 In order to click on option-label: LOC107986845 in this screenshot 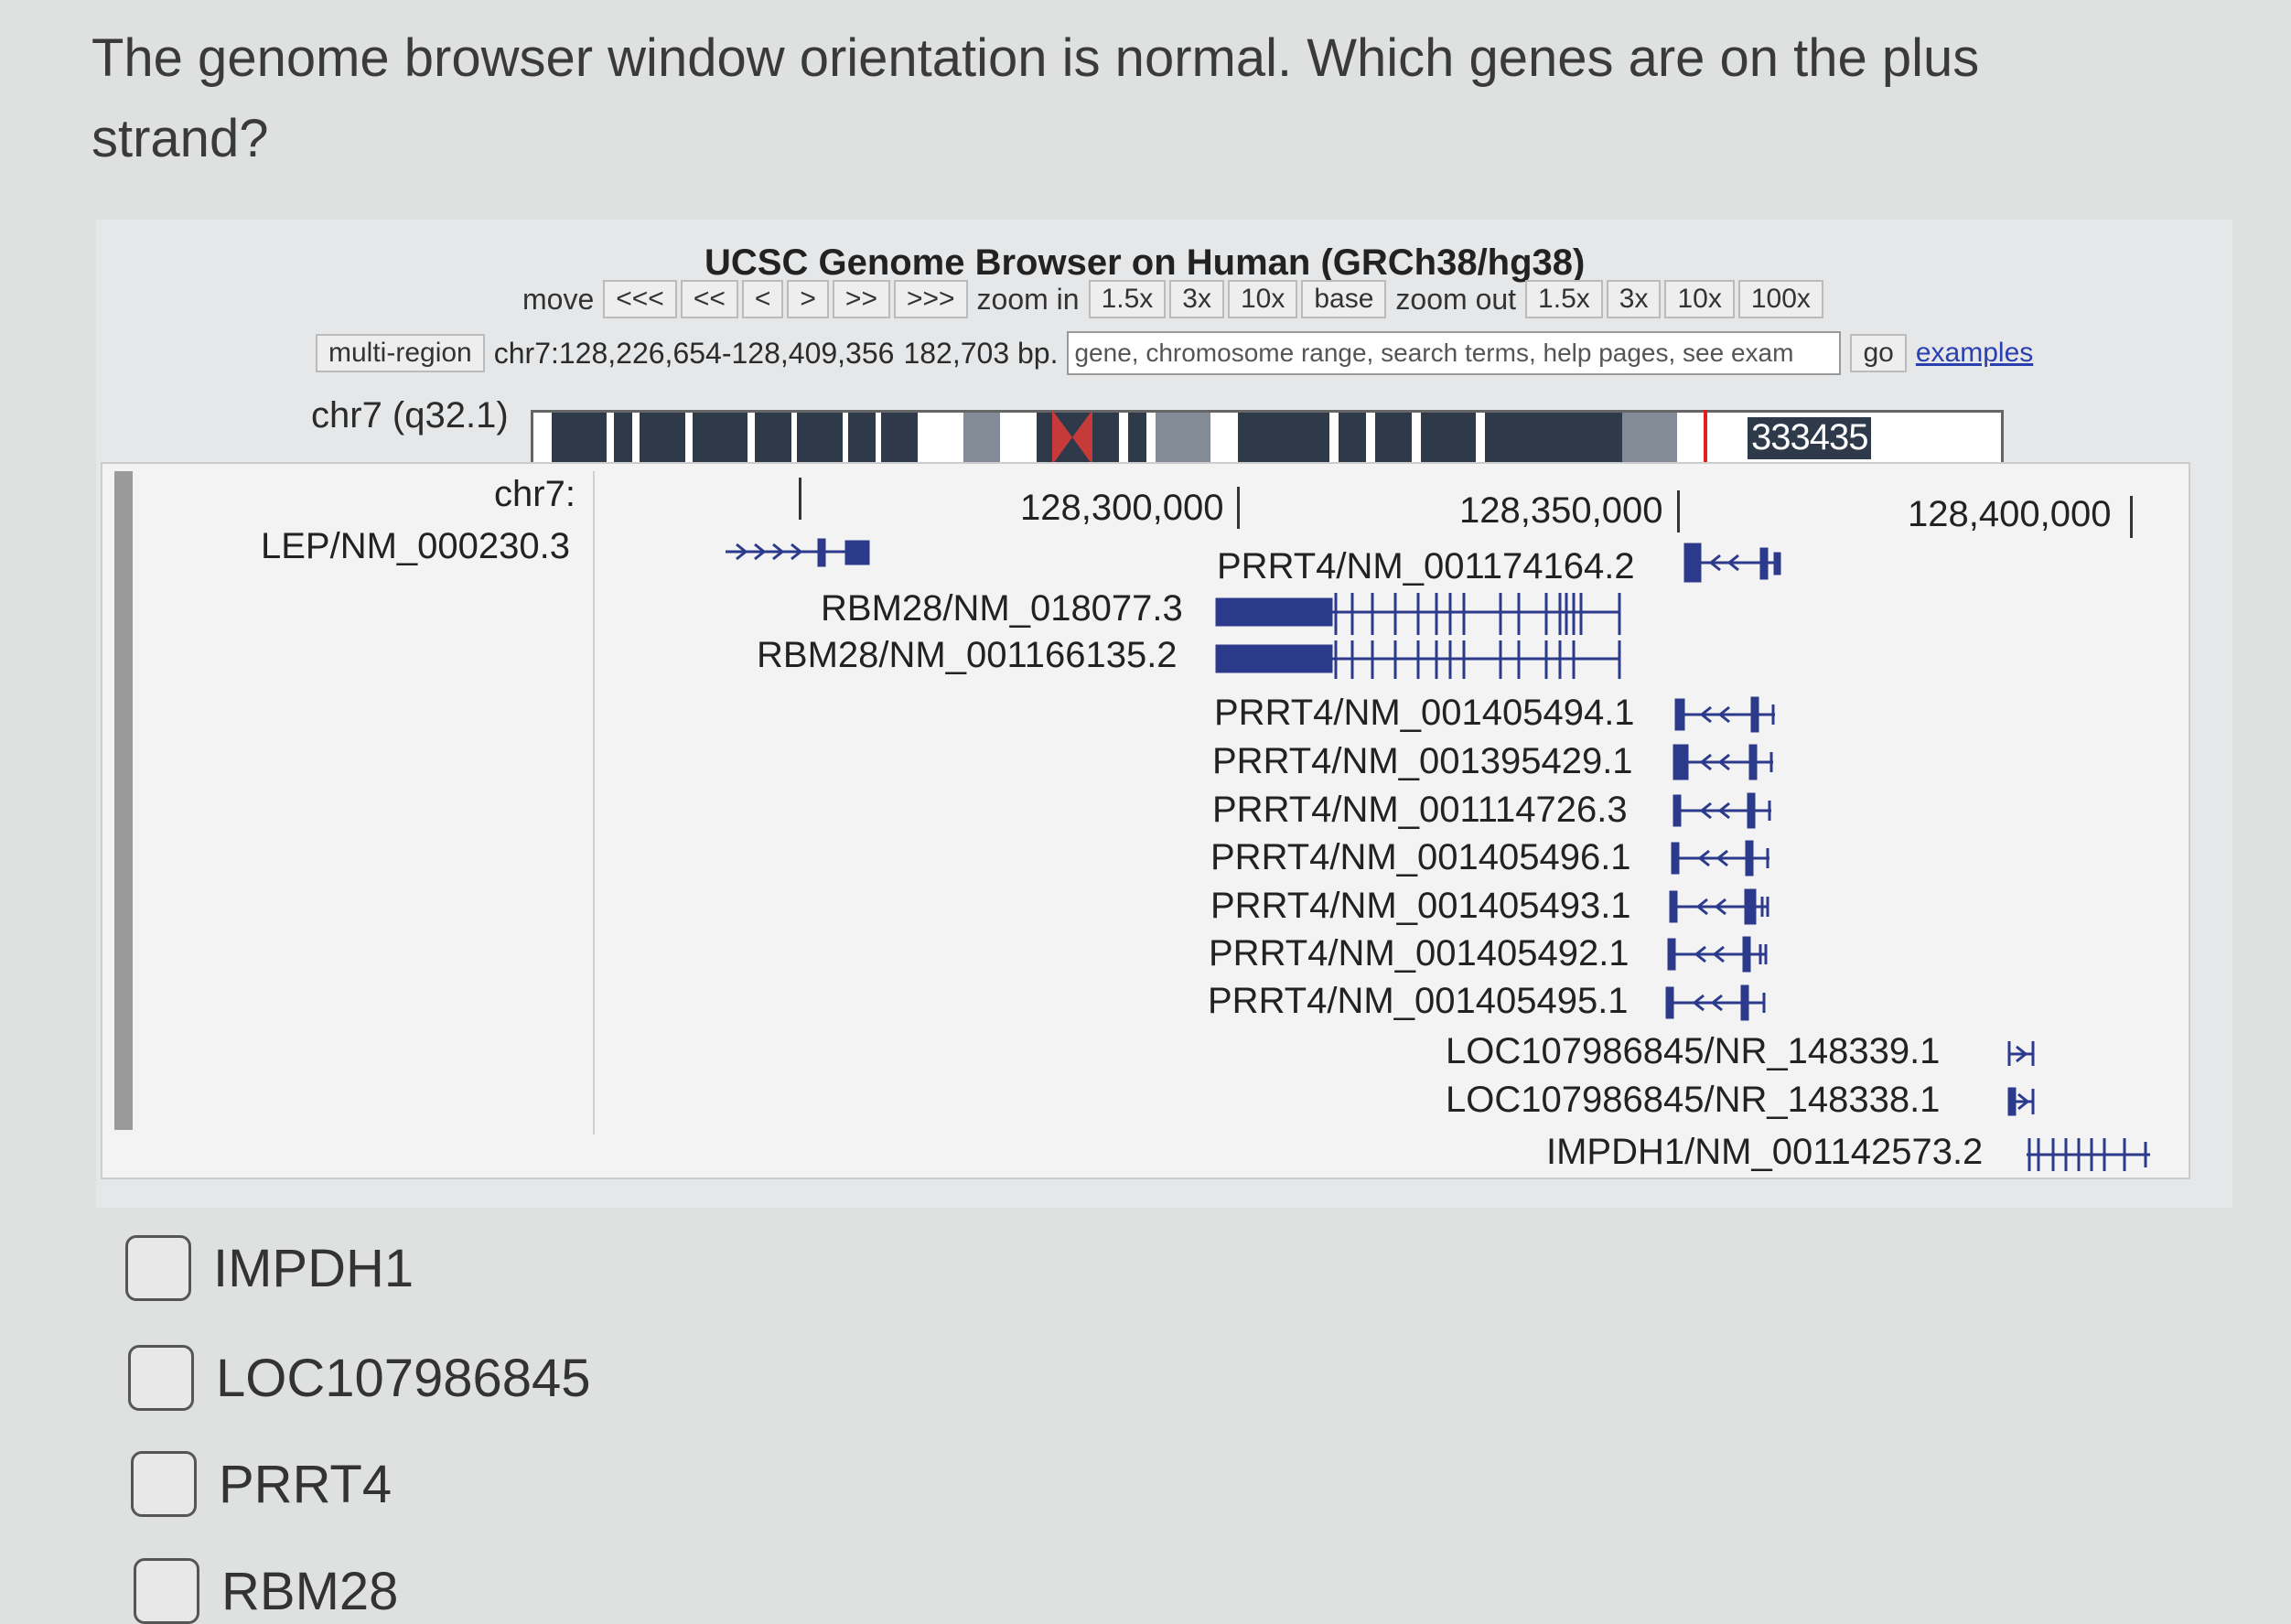, I will do `click(403, 1378)`.